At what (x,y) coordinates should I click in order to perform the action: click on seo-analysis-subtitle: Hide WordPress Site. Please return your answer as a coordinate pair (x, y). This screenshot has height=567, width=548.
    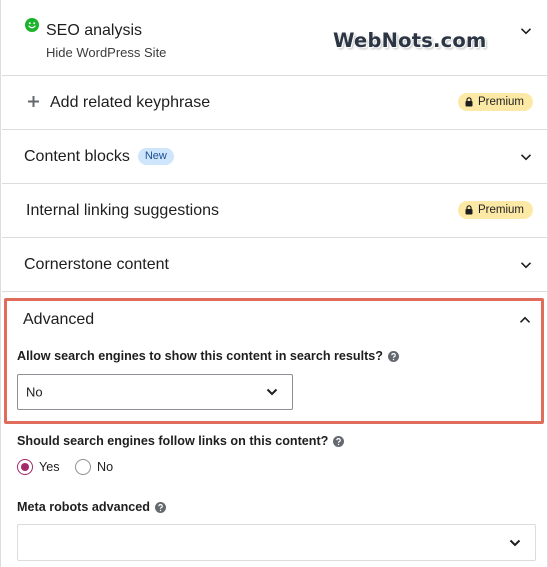
    Looking at the image, I should click on (106, 52).